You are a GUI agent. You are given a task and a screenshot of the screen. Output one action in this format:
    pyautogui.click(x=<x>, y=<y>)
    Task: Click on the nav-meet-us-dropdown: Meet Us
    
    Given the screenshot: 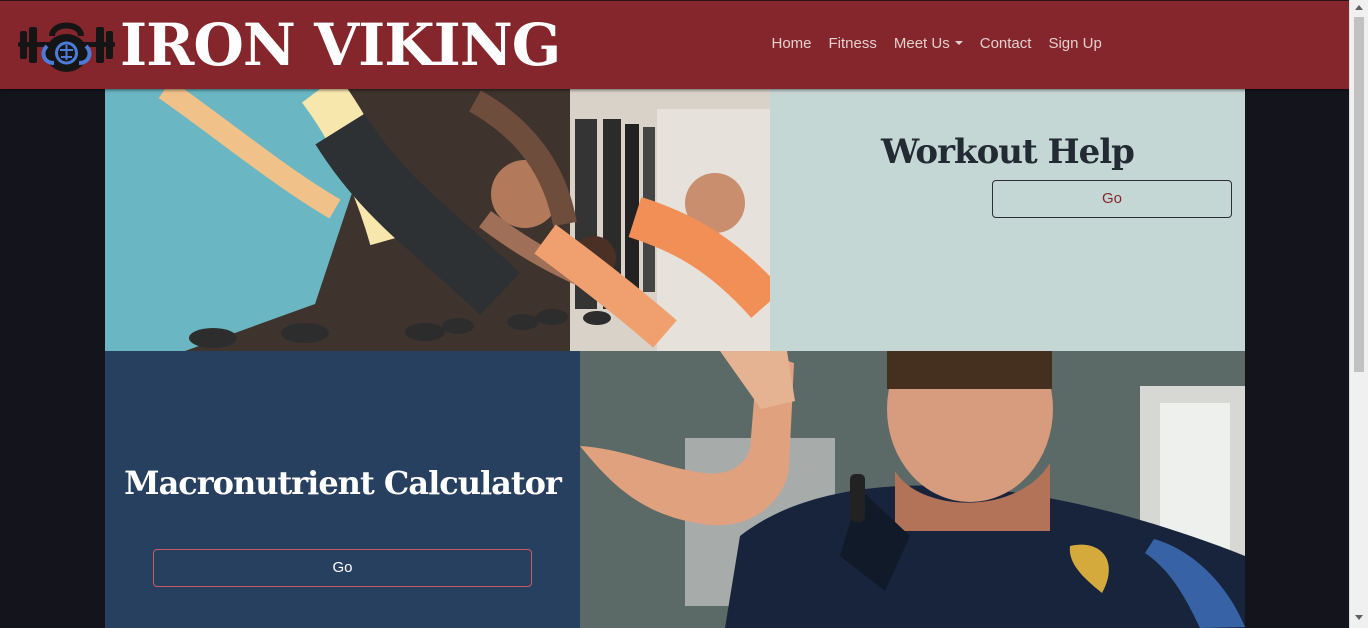 What is the action you would take?
    pyautogui.click(x=928, y=43)
    